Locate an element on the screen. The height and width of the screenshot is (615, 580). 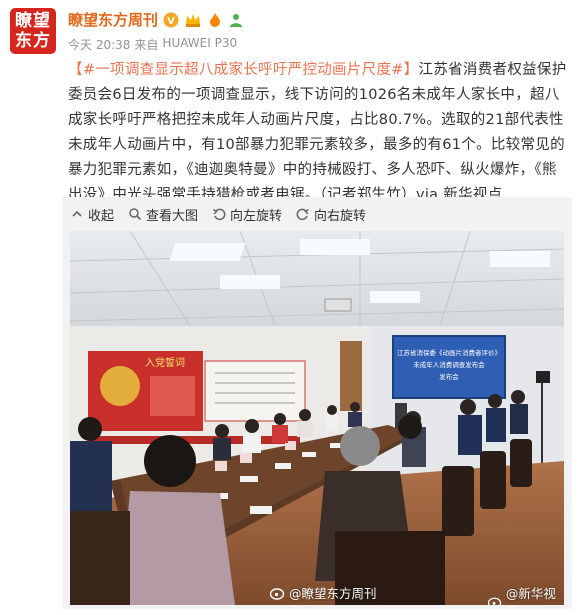
rotate-left-button: 向左旋转 is located at coordinates (247, 214).